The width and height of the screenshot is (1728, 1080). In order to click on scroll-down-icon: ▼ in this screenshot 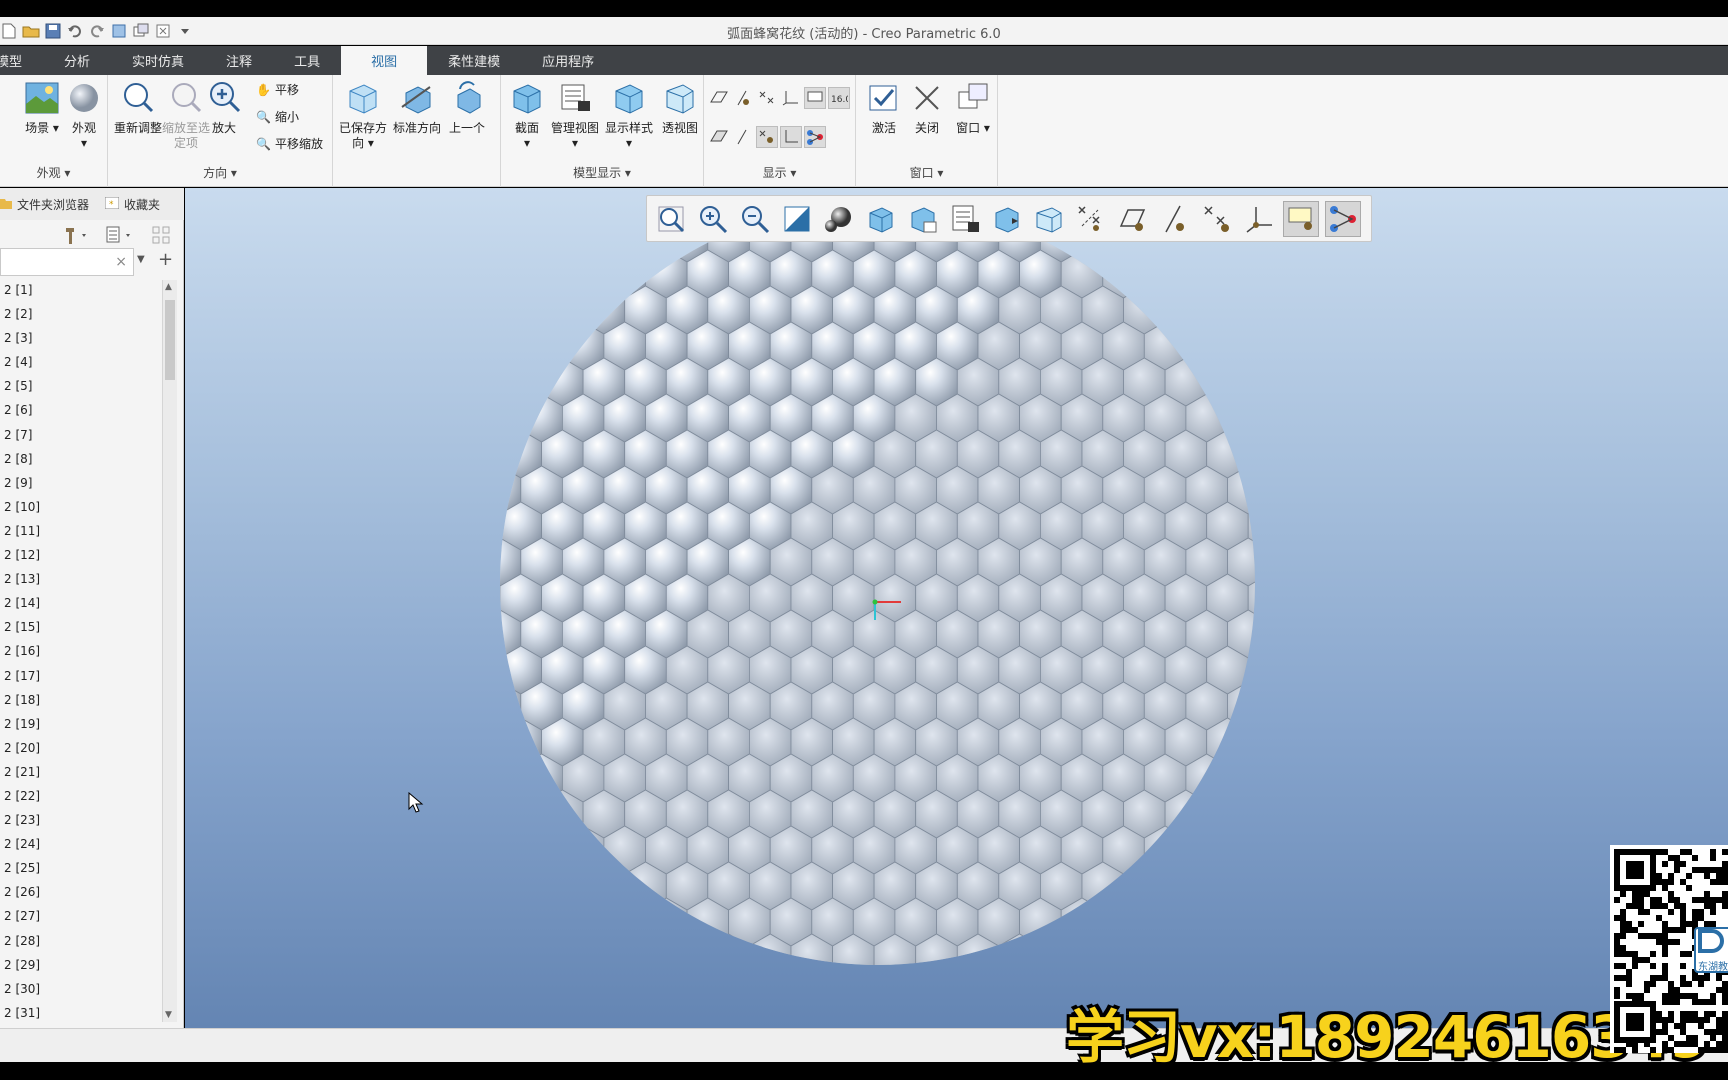, I will do `click(168, 1015)`.